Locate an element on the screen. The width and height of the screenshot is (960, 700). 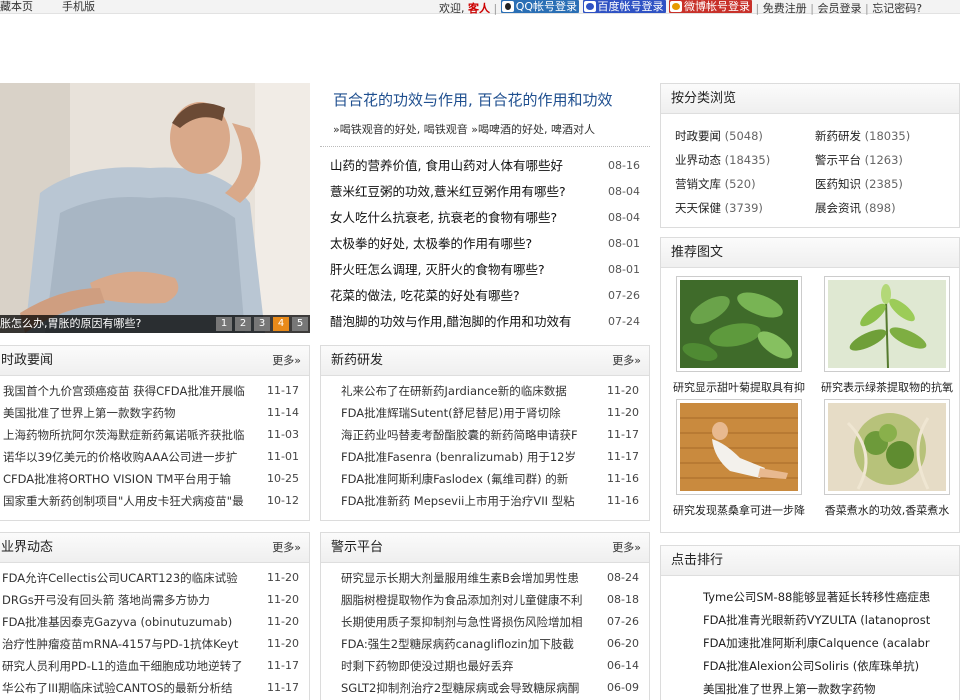
list-item: 时剩下药物即使没过期也最好丢弃 06-14 is located at coordinates (495, 666).